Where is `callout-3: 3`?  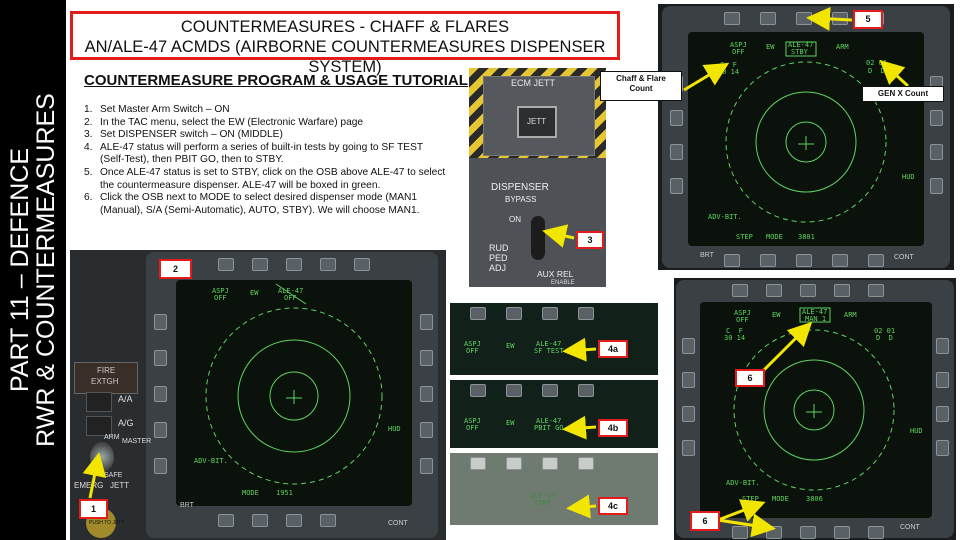
callout-3: 3 is located at coordinates (590, 240).